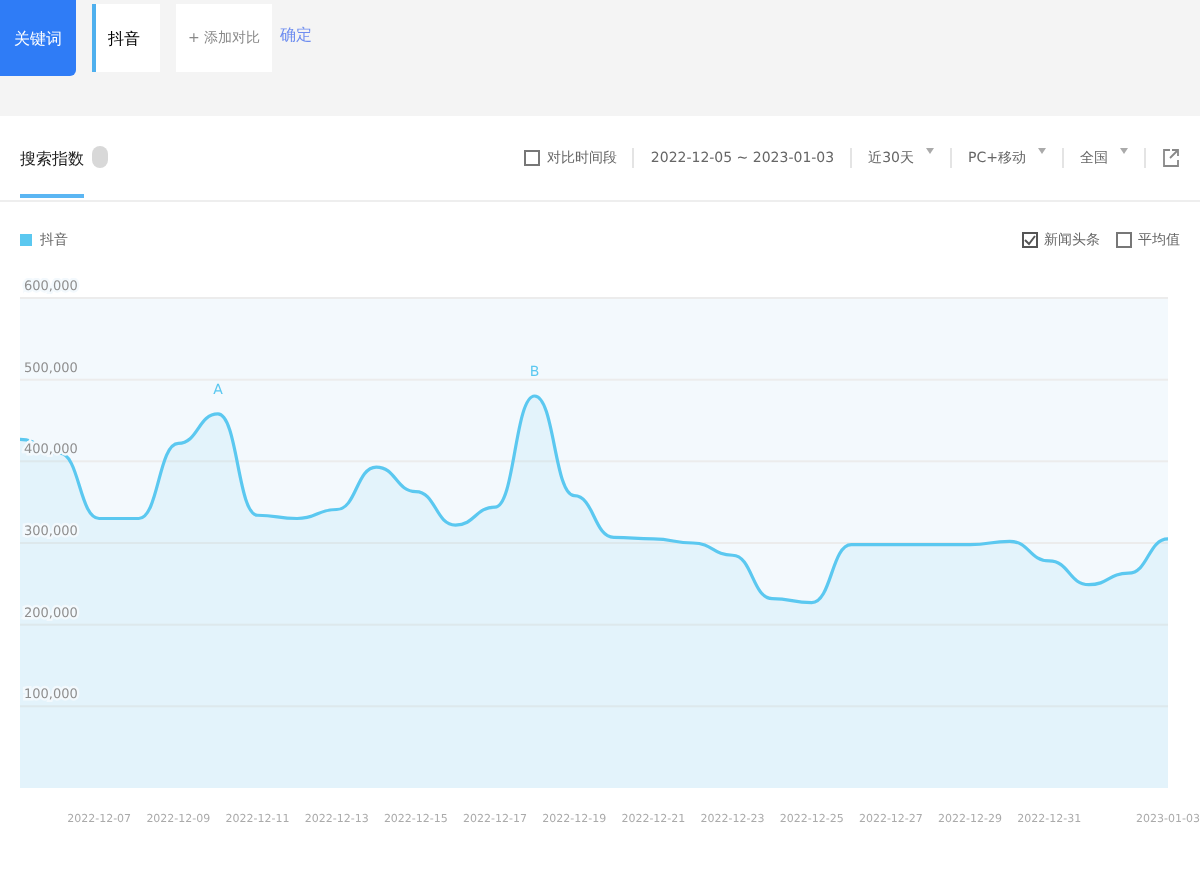  I want to click on search-index-tab: 搜索指数, so click(52, 158).